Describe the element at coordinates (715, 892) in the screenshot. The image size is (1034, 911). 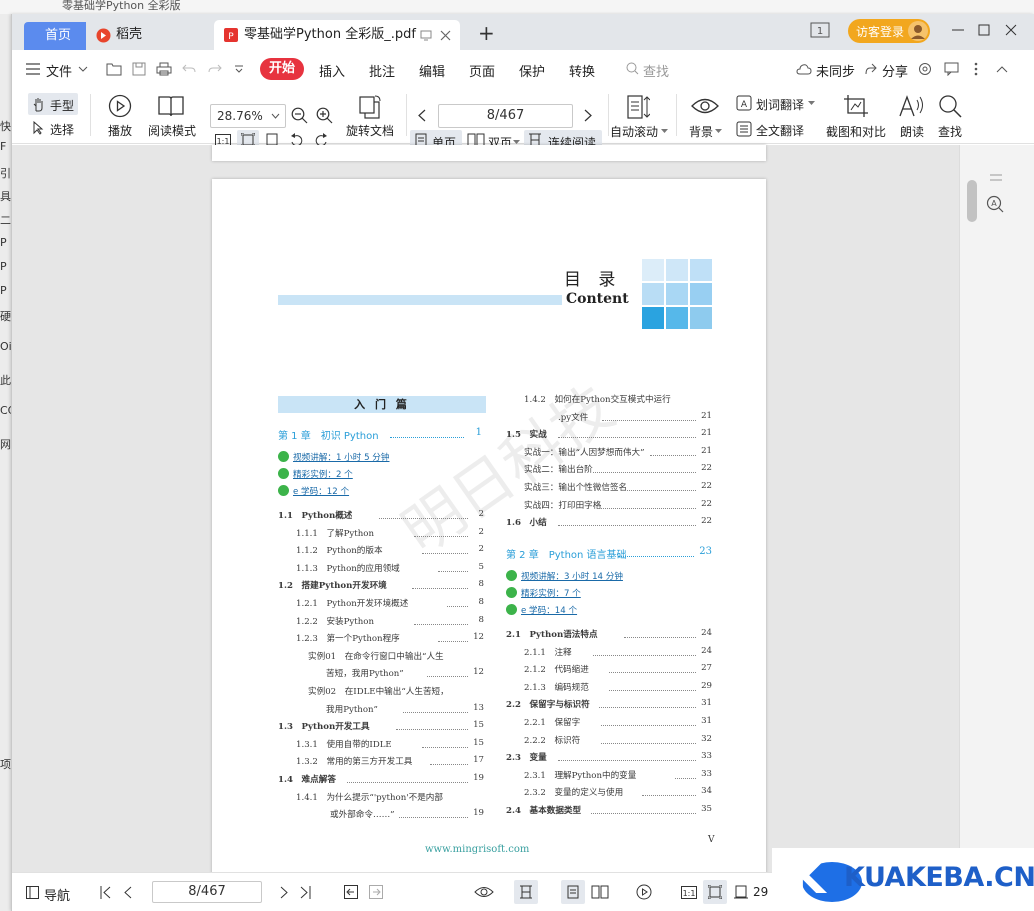
I see `fit-page-icon` at that location.